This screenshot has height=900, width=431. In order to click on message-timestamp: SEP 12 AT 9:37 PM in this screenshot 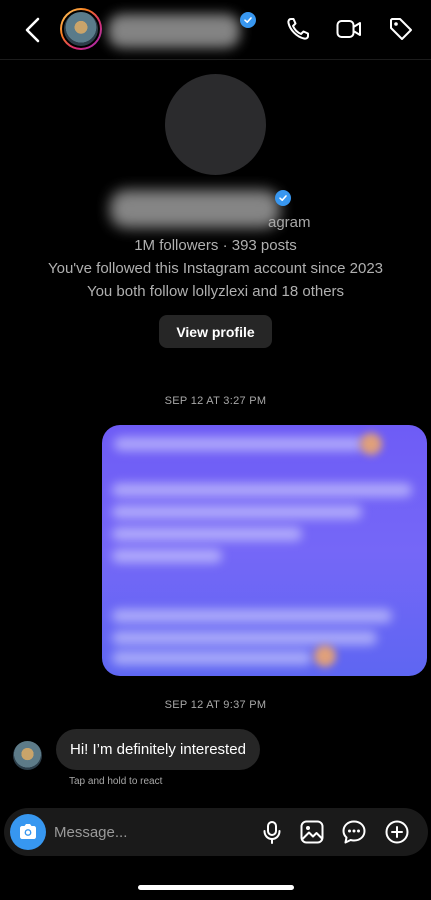, I will do `click(215, 705)`.